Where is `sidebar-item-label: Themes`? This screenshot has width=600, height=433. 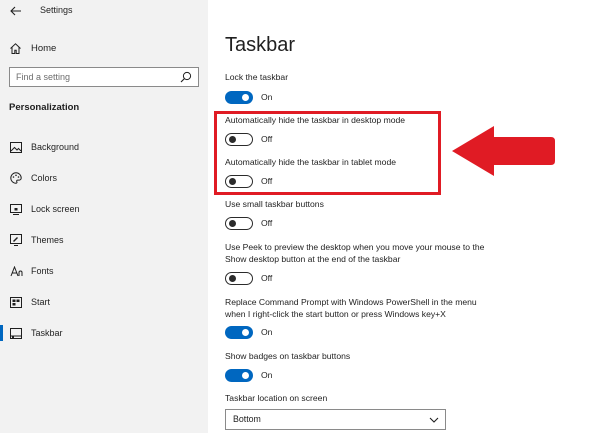 sidebar-item-label: Themes is located at coordinates (47, 240).